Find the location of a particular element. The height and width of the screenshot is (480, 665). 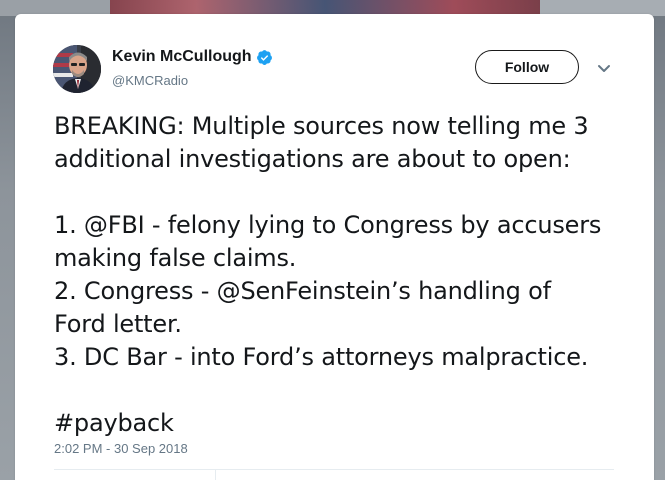

verified-badge-icon is located at coordinates (264, 57).